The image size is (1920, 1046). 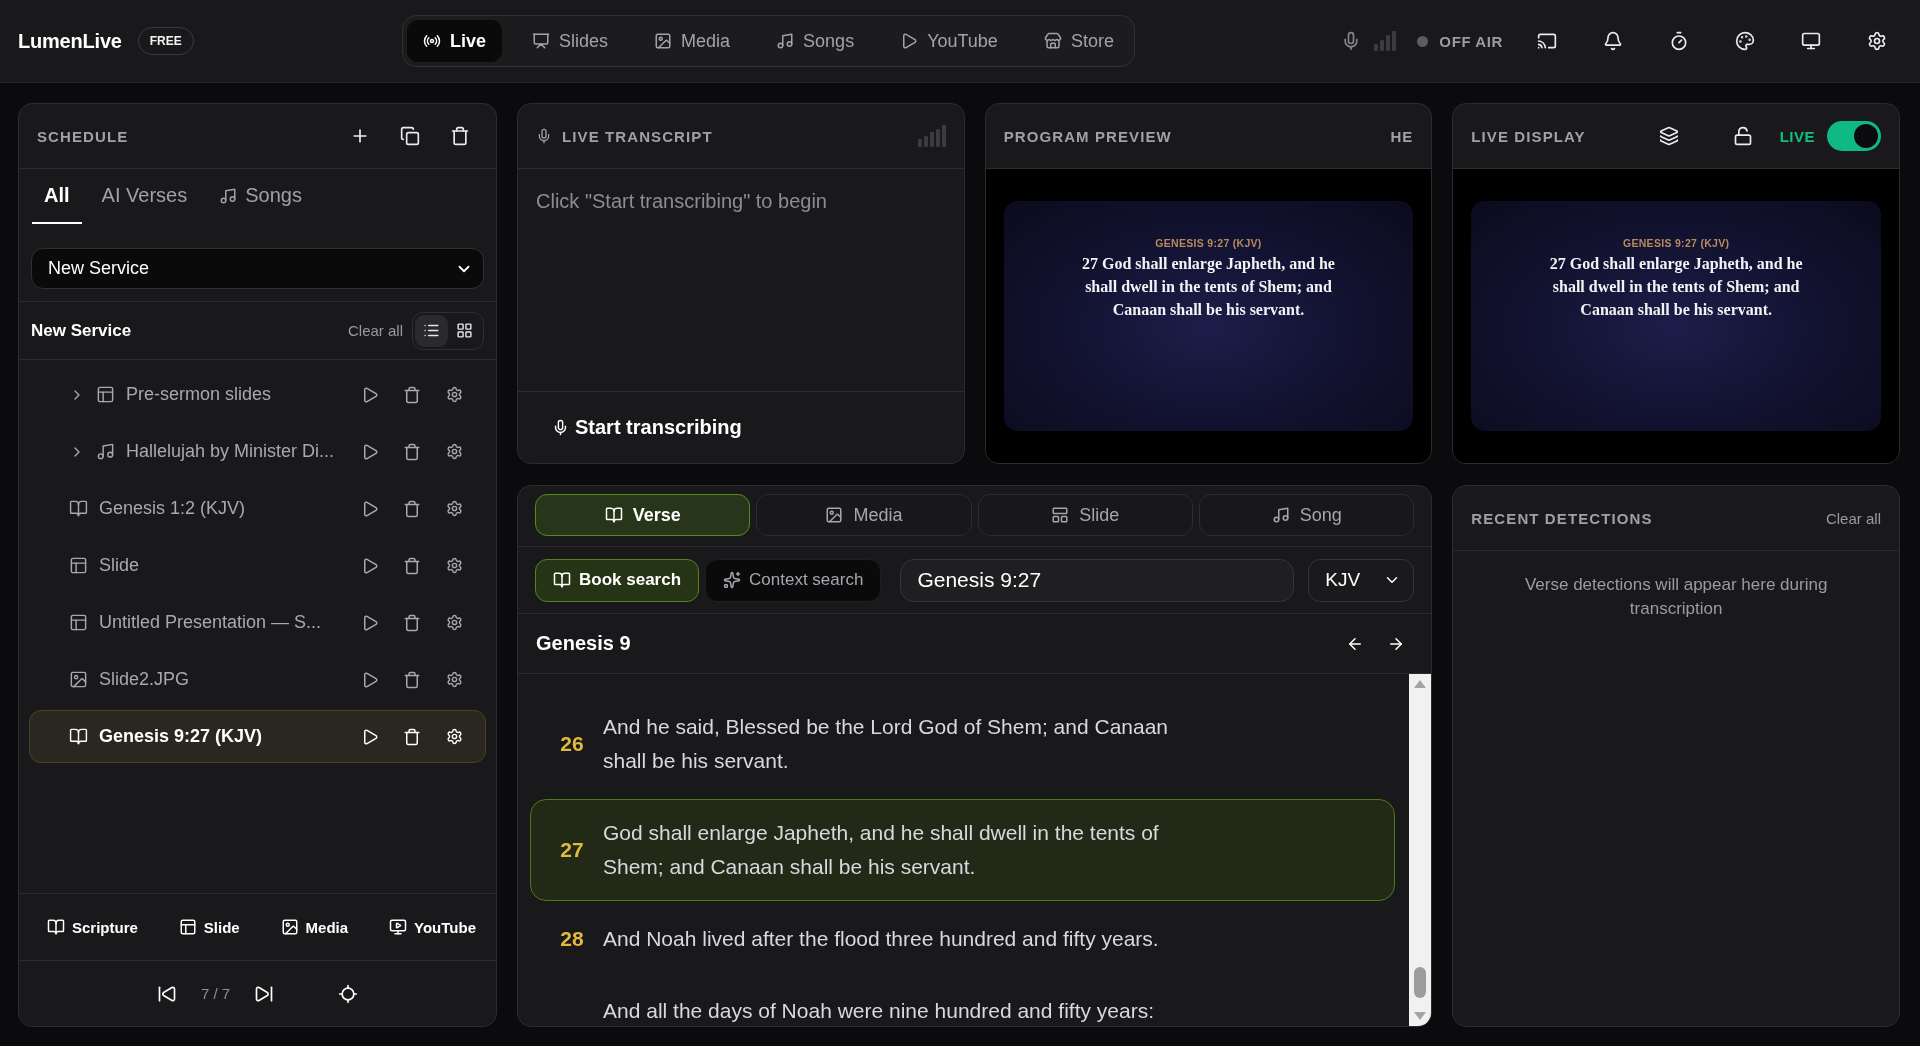 What do you see at coordinates (348, 993) in the screenshot?
I see `crosshair-icon` at bounding box center [348, 993].